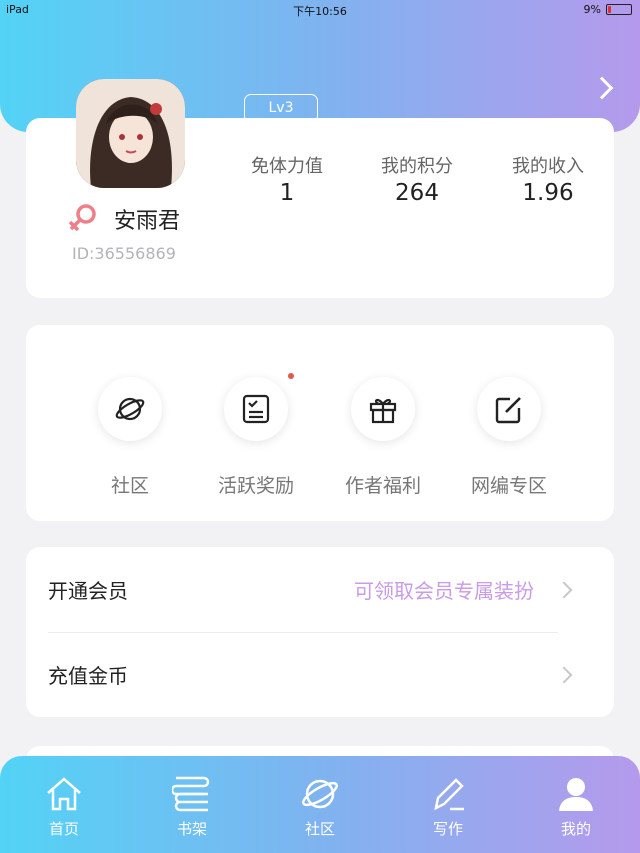 The height and width of the screenshot is (853, 640). Describe the element at coordinates (83, 220) in the screenshot. I see `female-icon` at that location.